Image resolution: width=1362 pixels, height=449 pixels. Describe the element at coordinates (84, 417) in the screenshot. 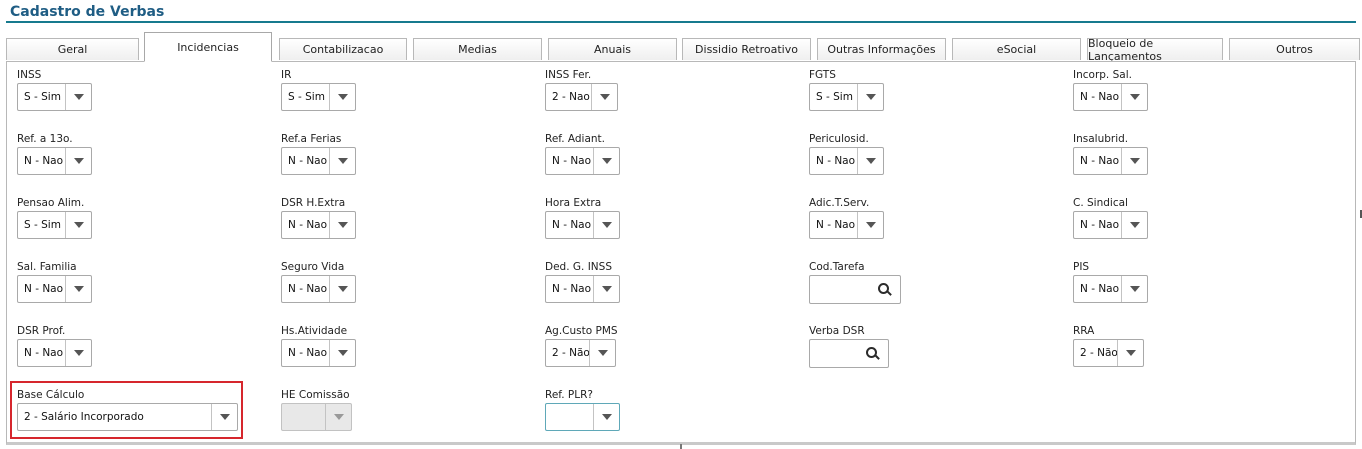

I see `select-value: 2 - Salário Incorporado` at that location.